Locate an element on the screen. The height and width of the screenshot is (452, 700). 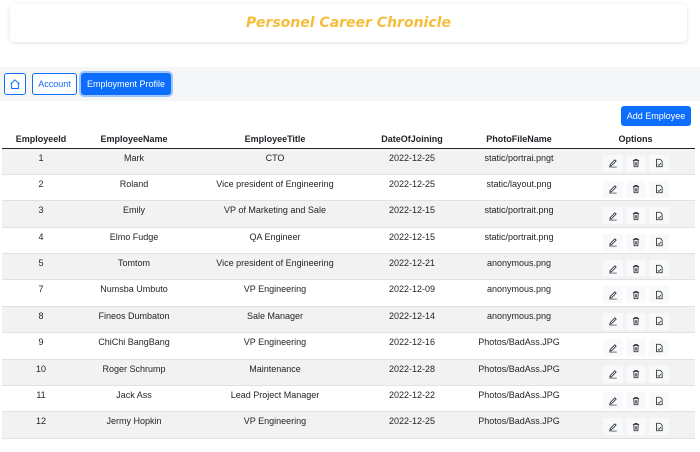
column-header-options: Options is located at coordinates (635, 140).